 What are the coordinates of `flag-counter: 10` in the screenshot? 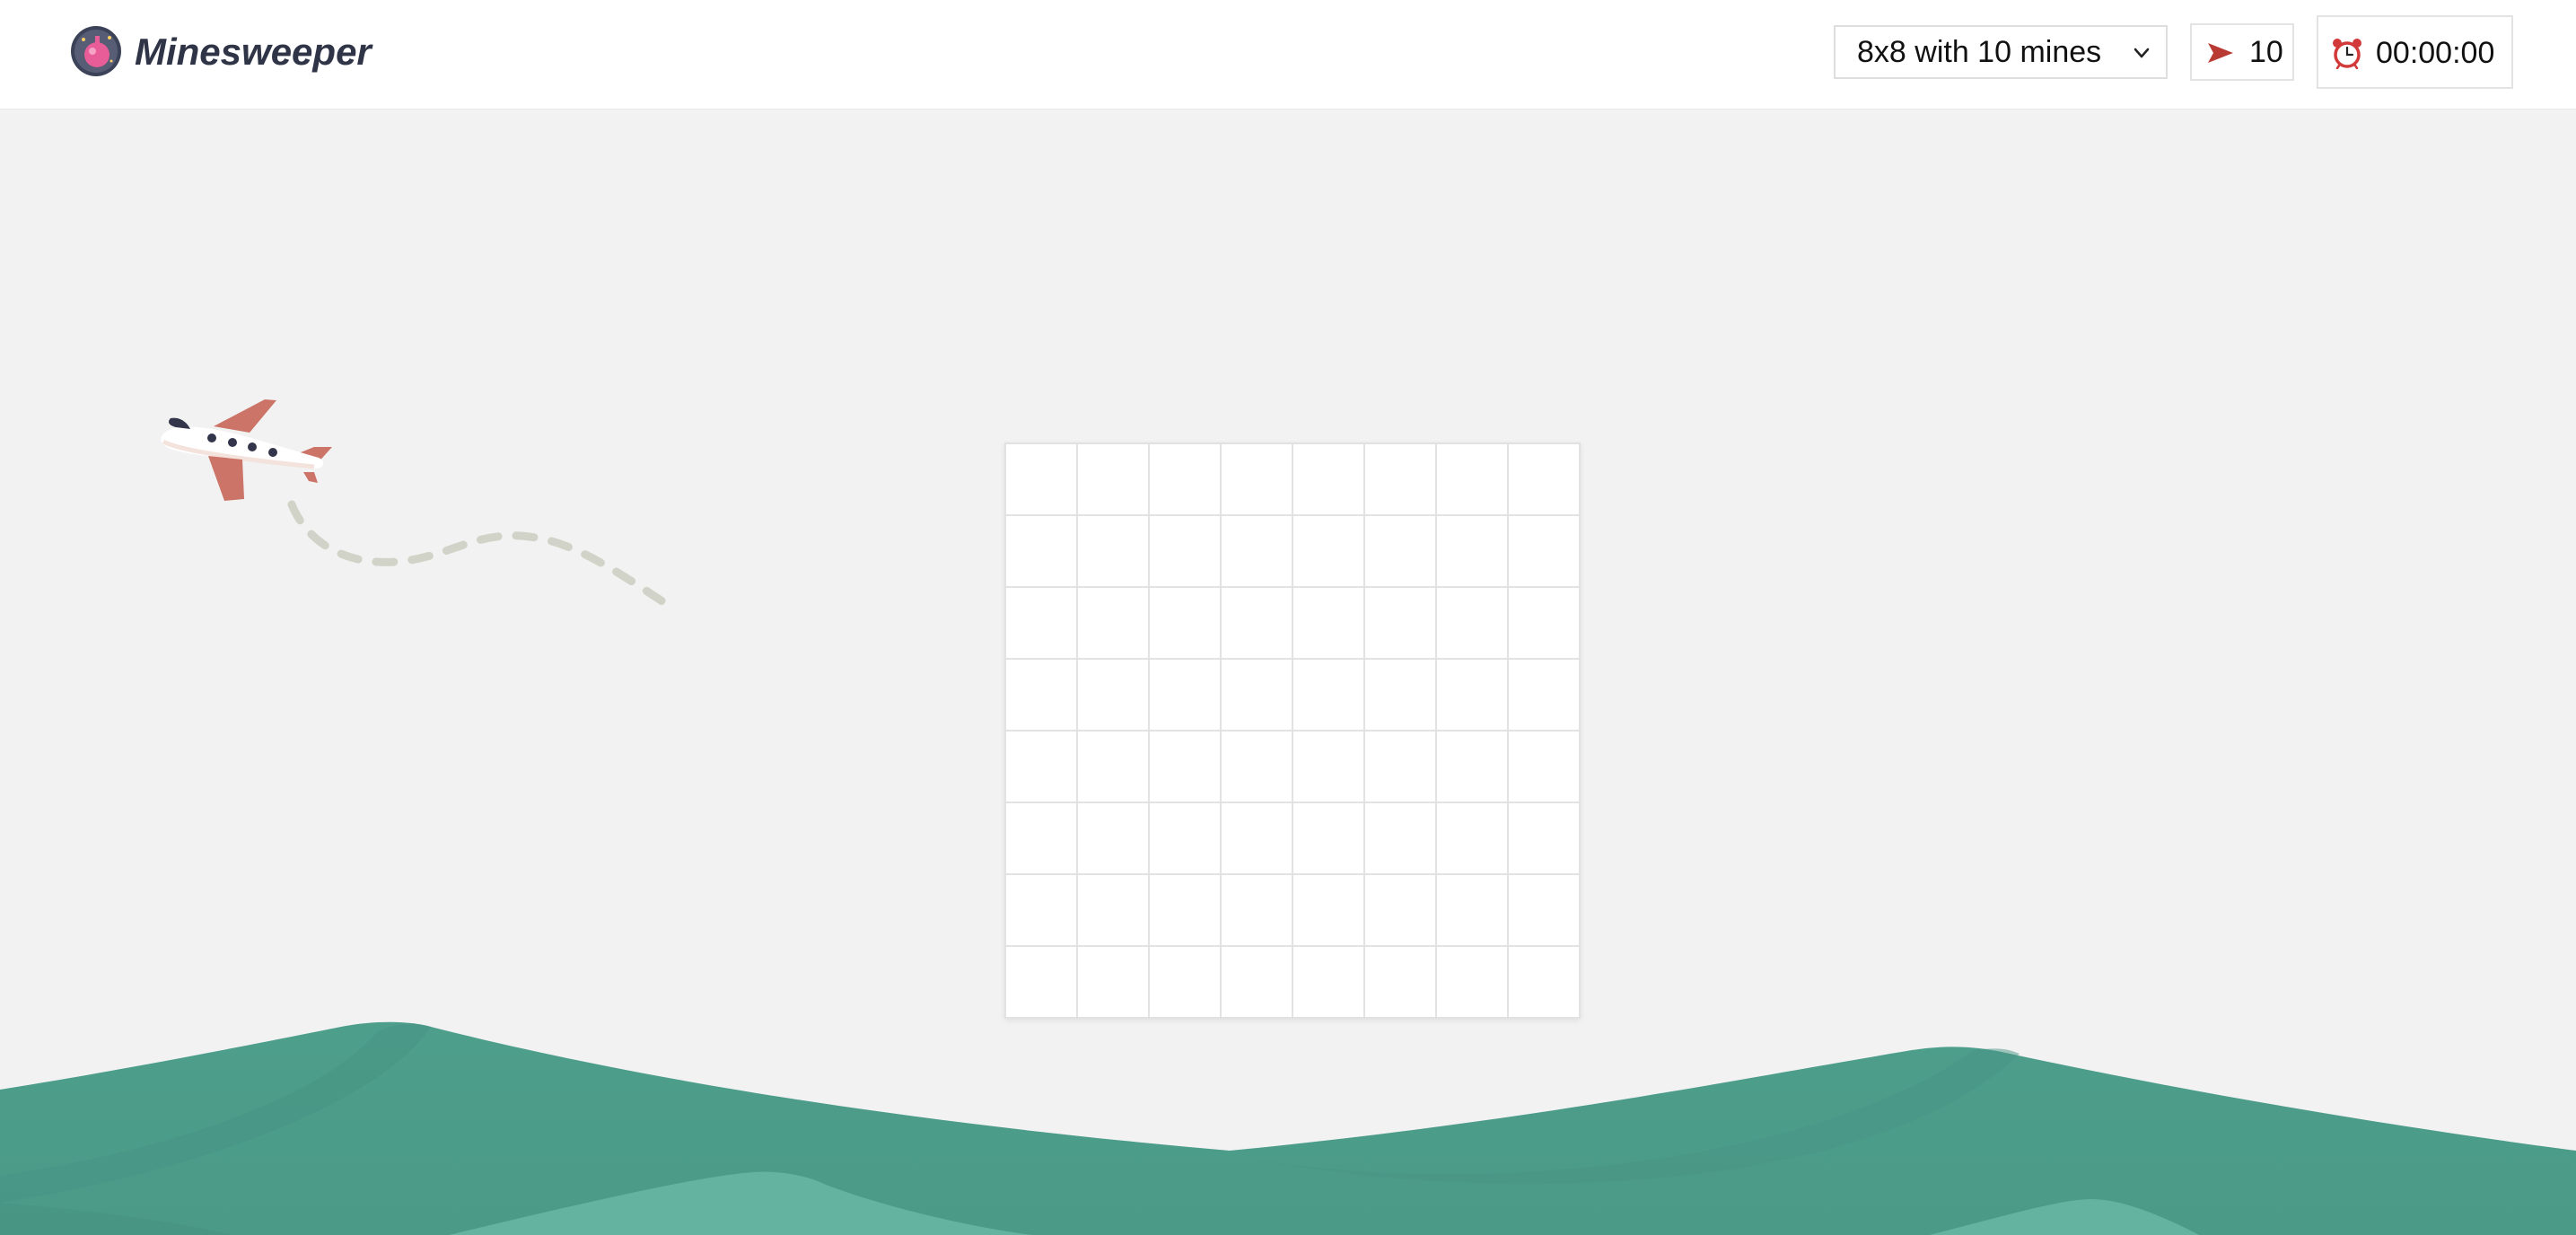 It's located at (2242, 52).